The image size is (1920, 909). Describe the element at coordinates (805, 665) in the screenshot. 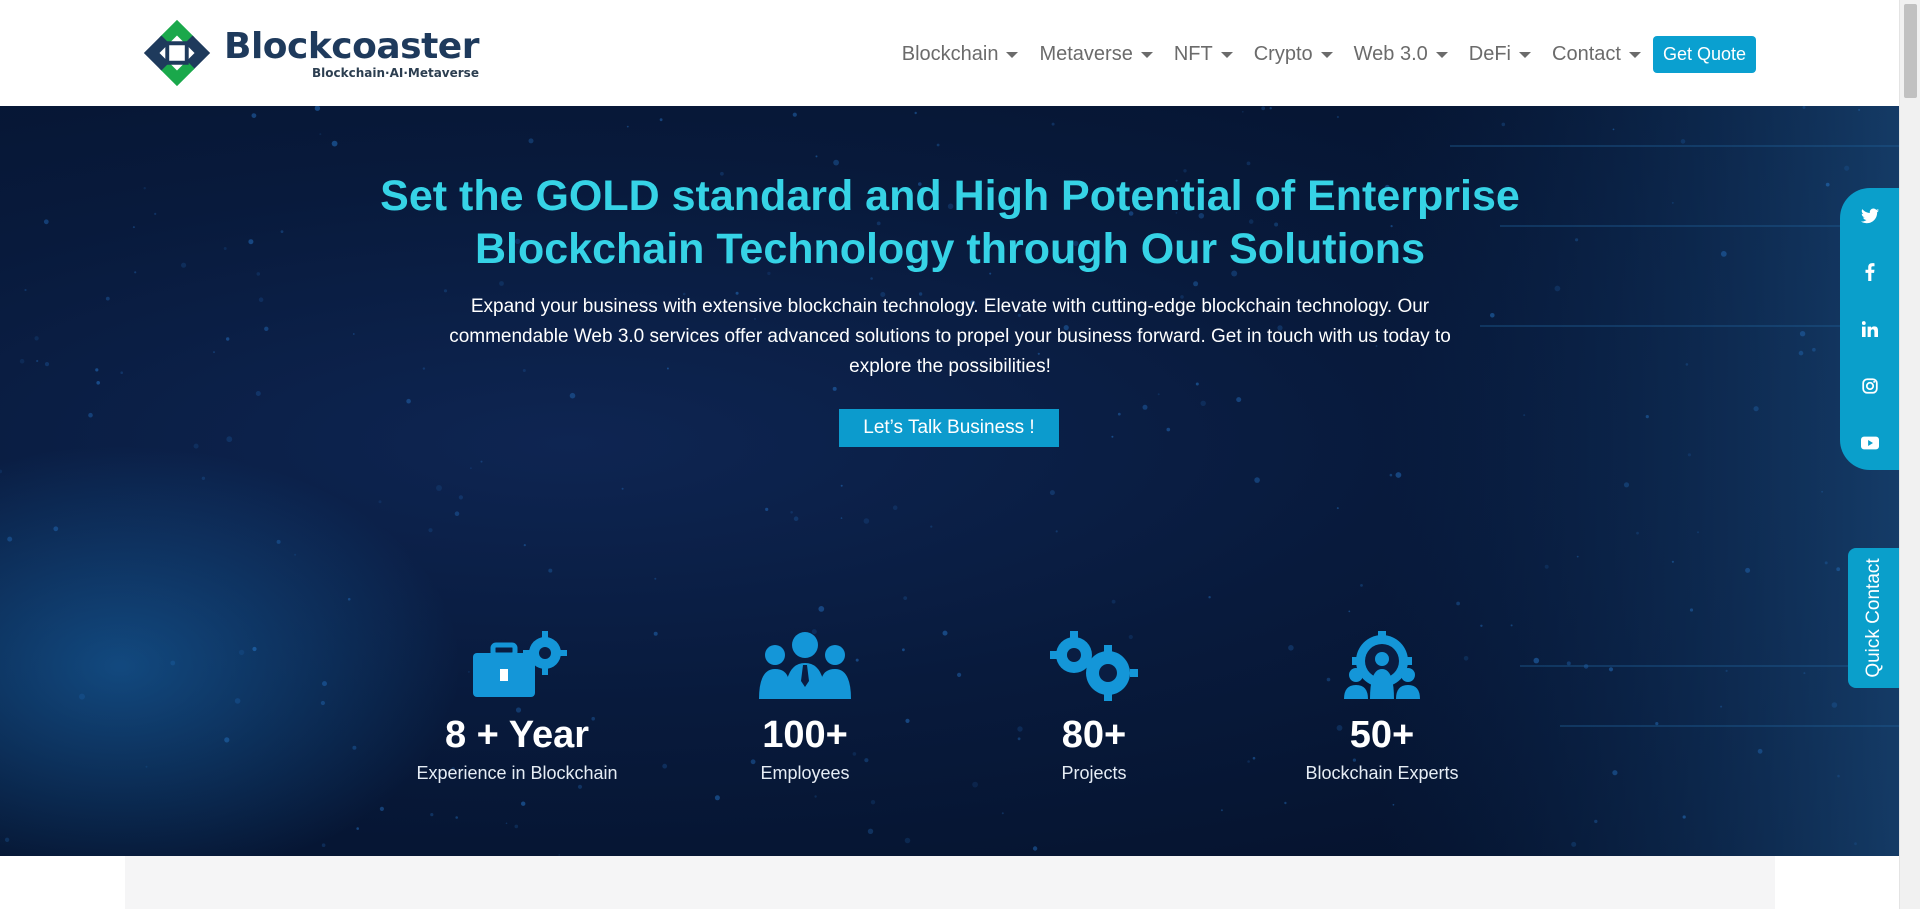

I see `team-icon` at that location.